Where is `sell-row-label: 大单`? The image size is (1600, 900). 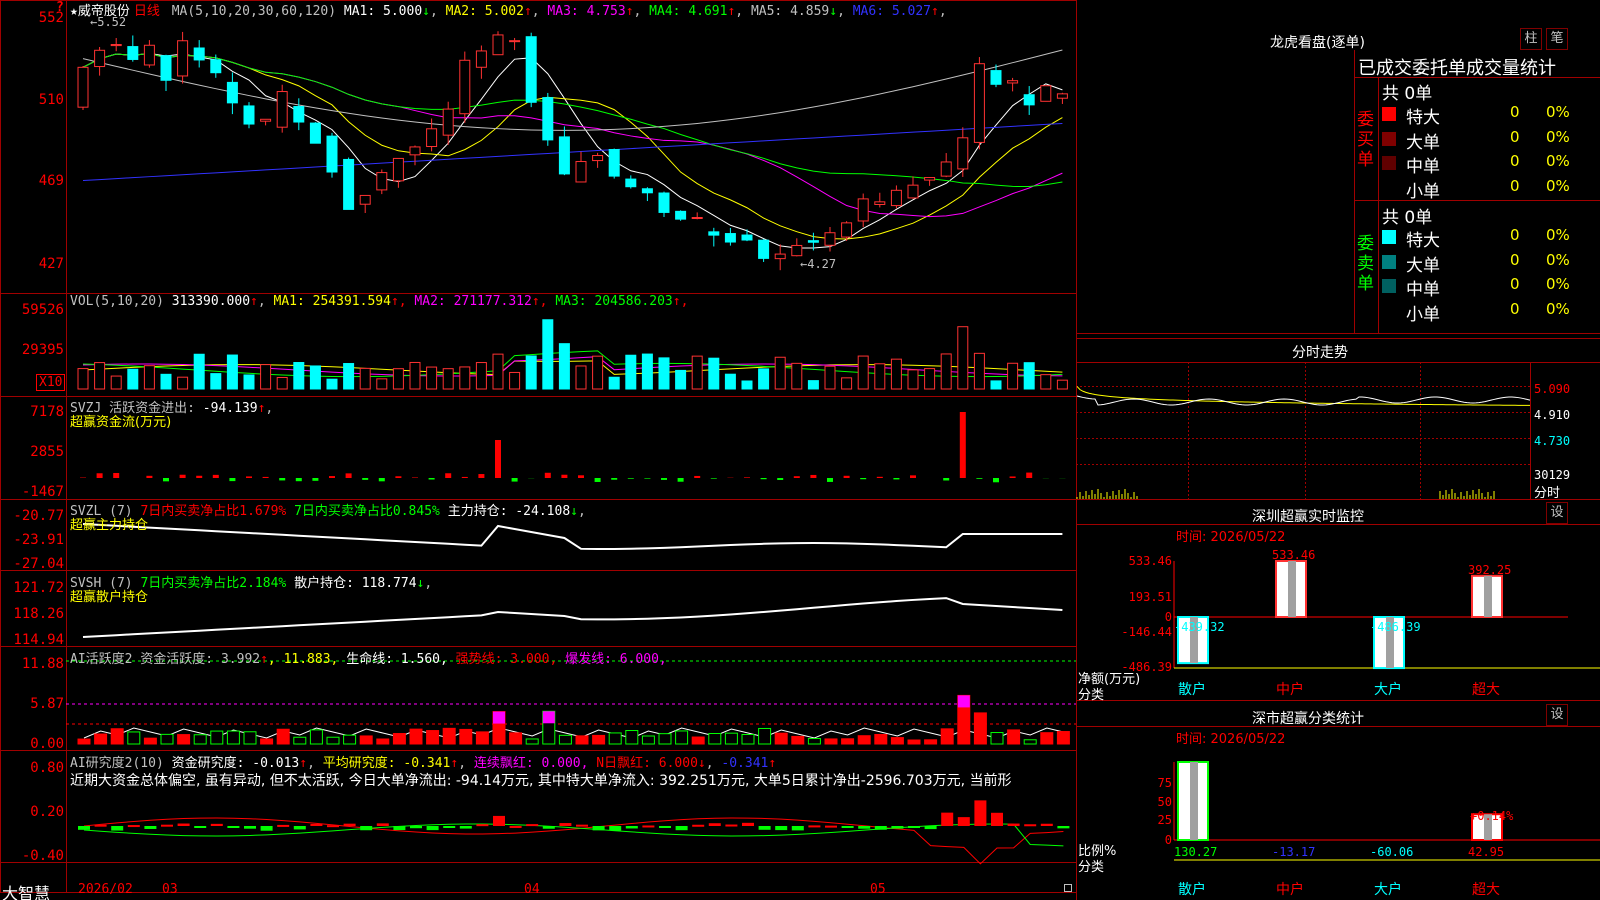 sell-row-label: 大单 is located at coordinates (1423, 265).